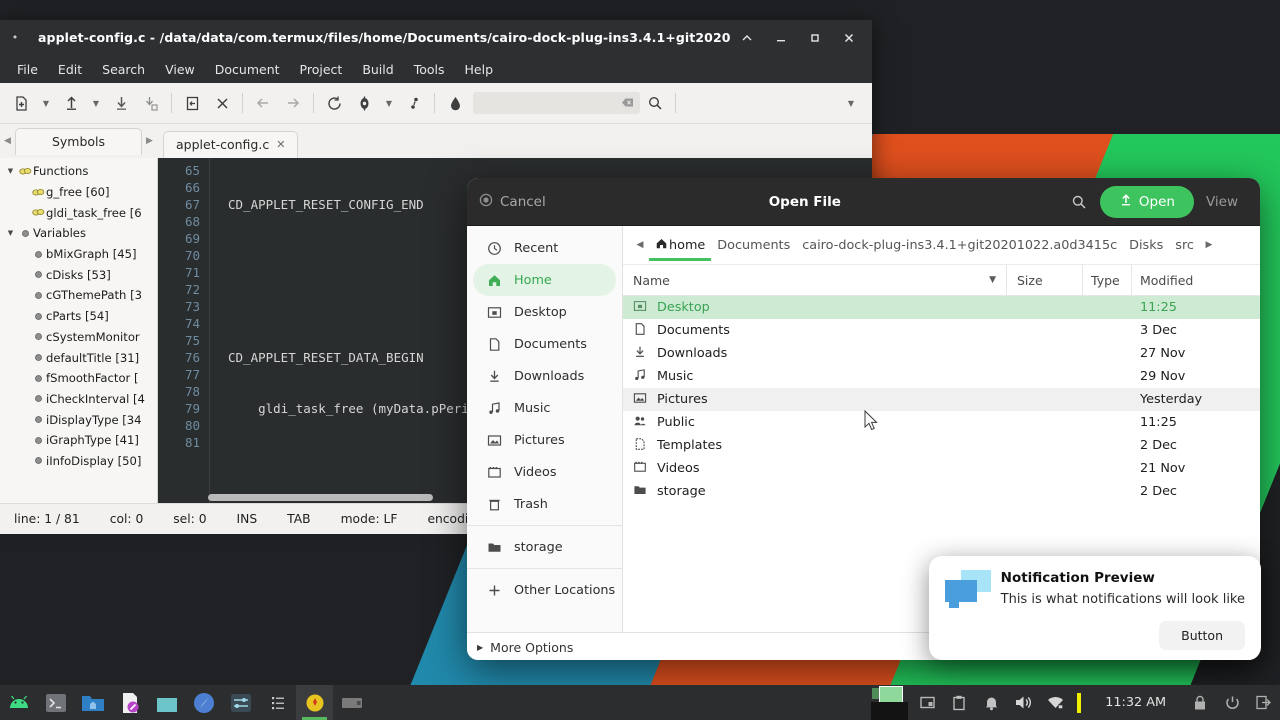 Image resolution: width=1280 pixels, height=720 pixels. I want to click on menu-build: Build, so click(377, 69).